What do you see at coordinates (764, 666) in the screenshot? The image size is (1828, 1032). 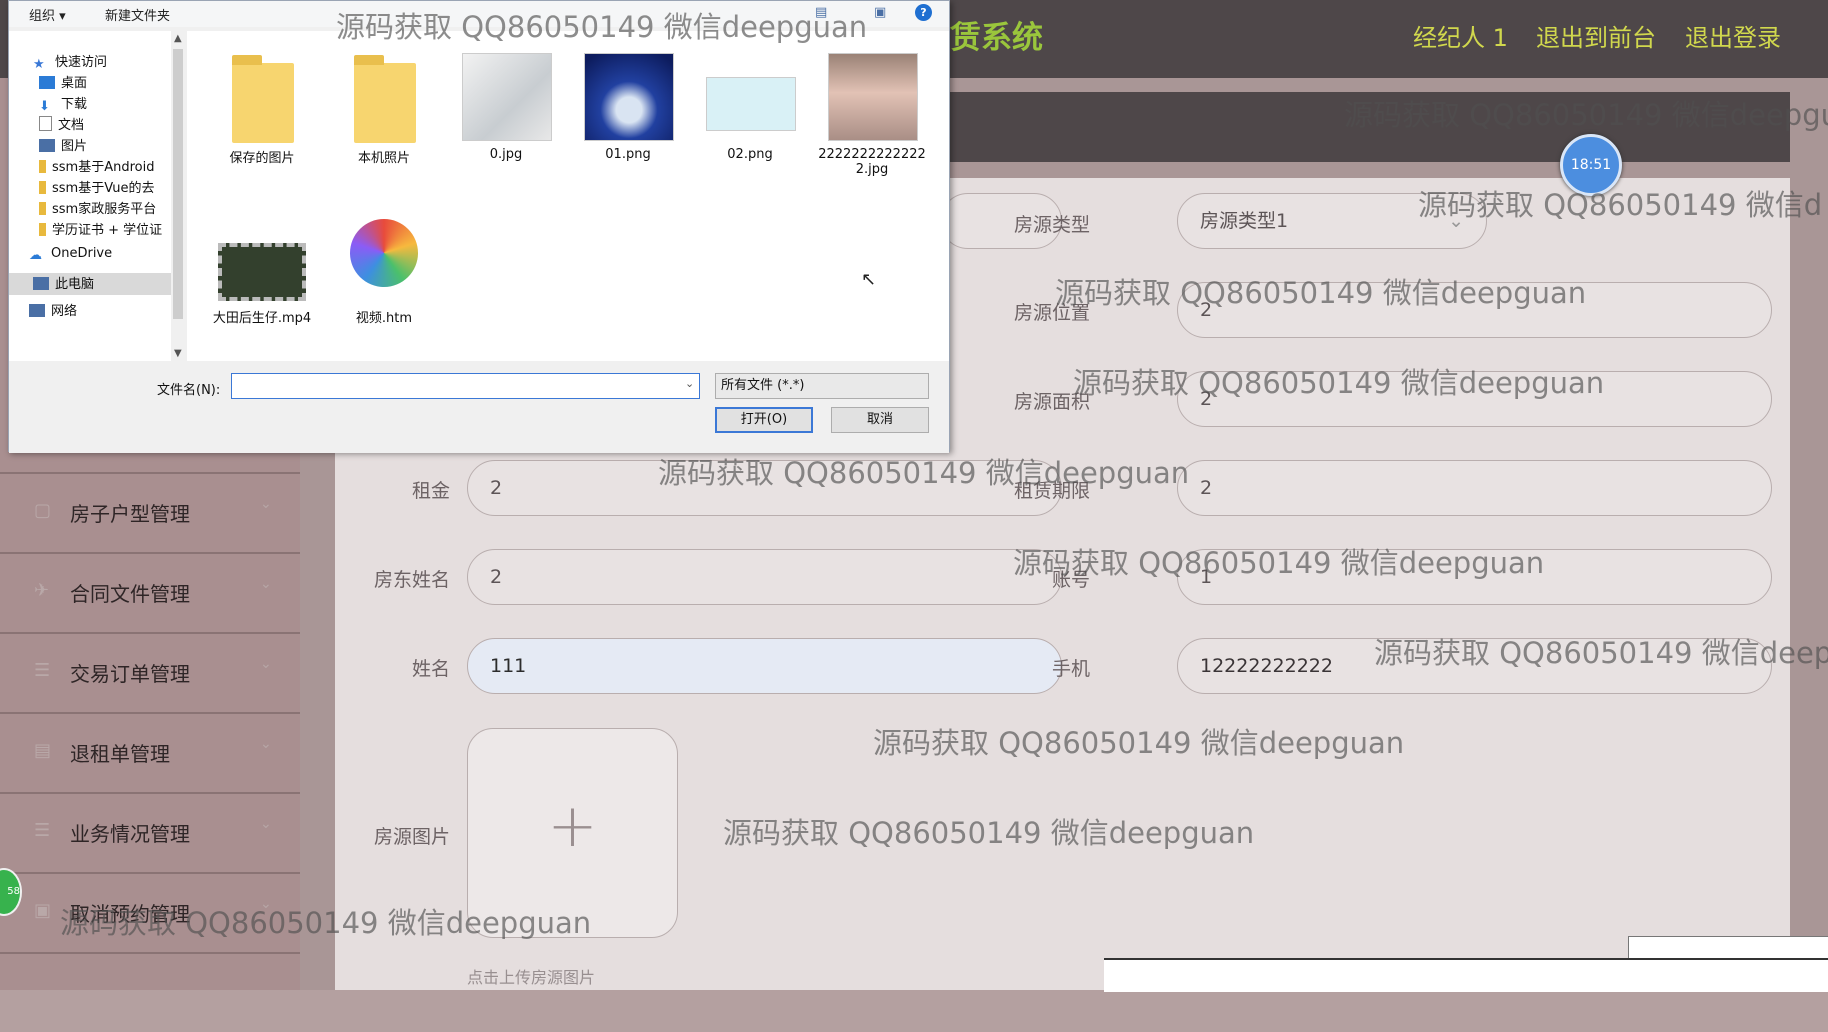 I see `name-input: 111` at bounding box center [764, 666].